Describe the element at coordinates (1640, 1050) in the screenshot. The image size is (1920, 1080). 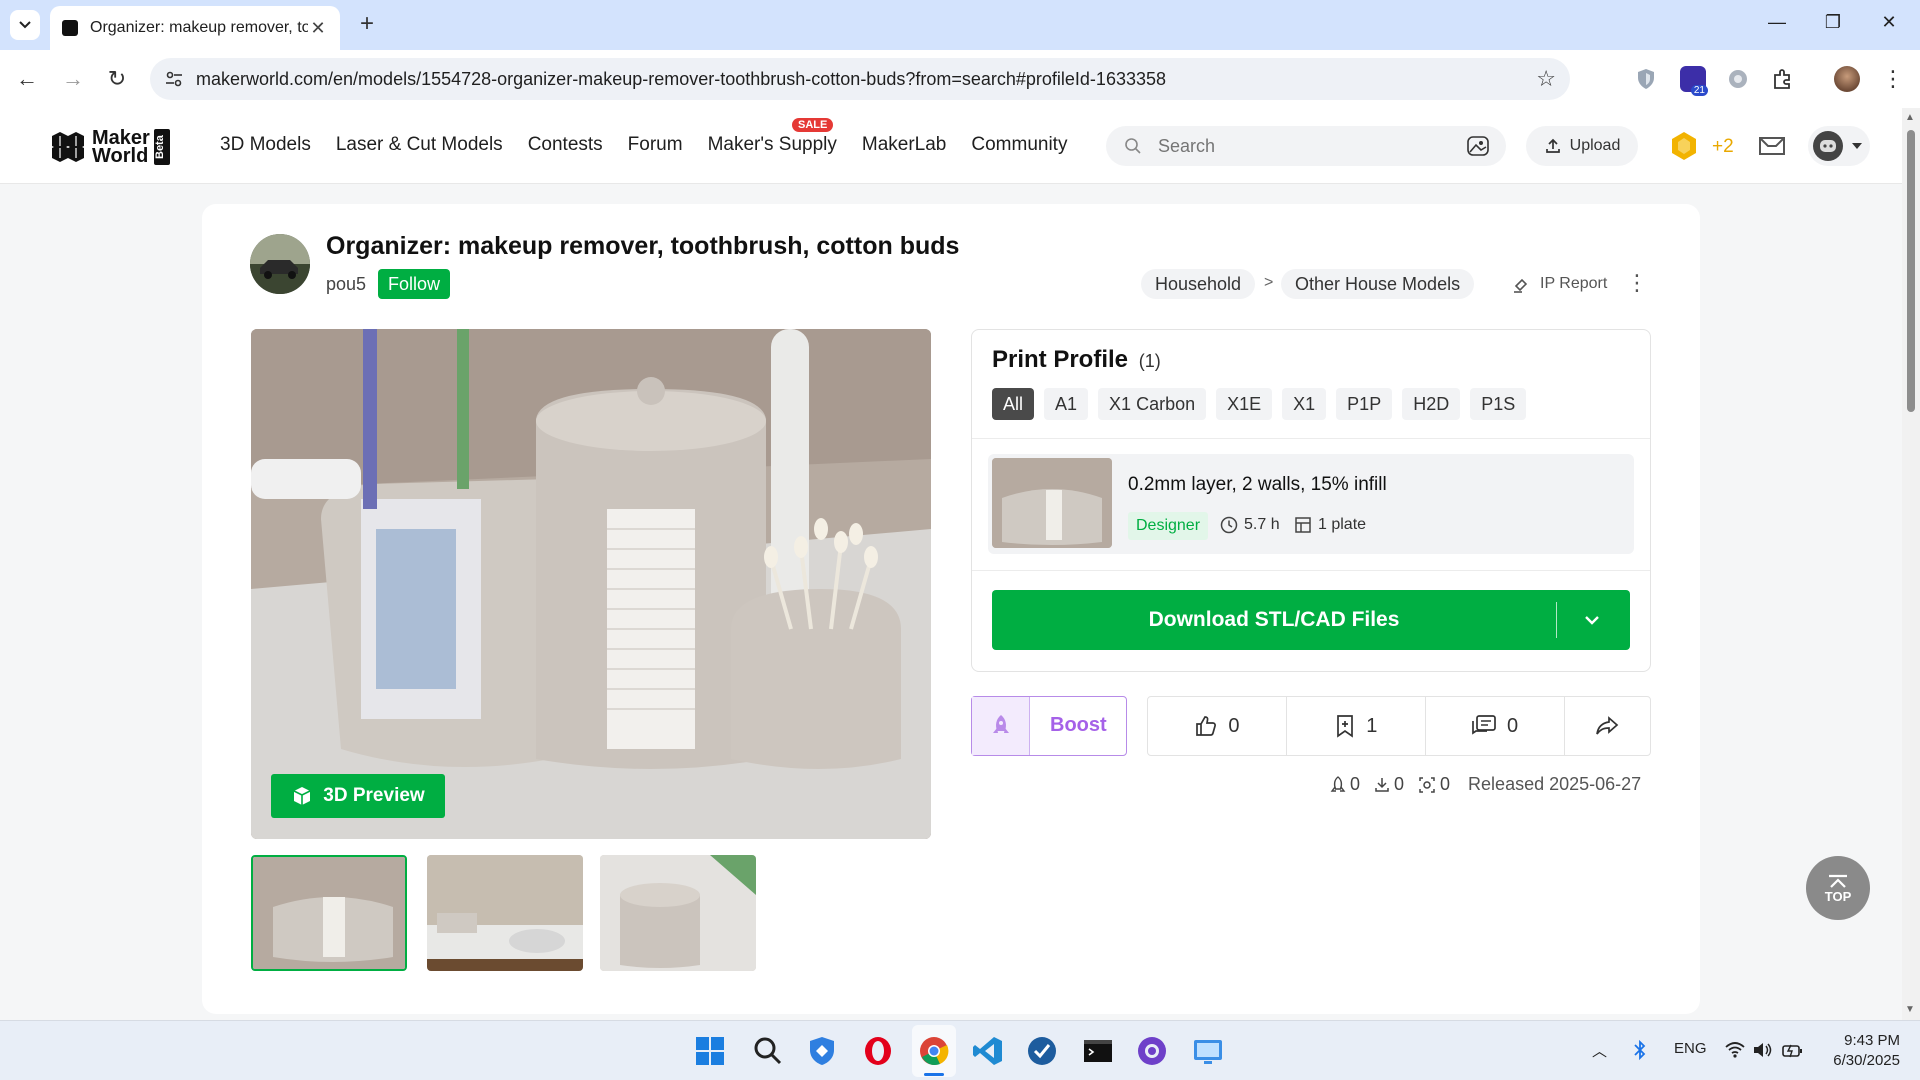
I see `bluetooth-icon` at that location.